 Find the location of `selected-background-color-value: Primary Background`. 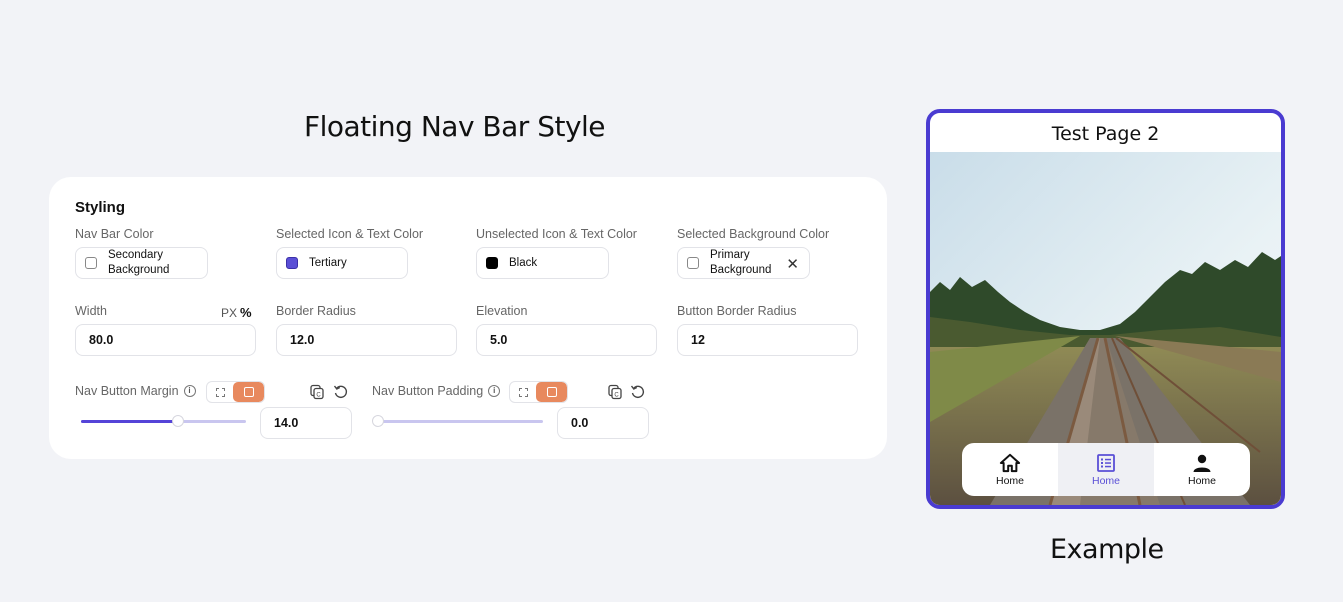

selected-background-color-value: Primary Background is located at coordinates (741, 262).